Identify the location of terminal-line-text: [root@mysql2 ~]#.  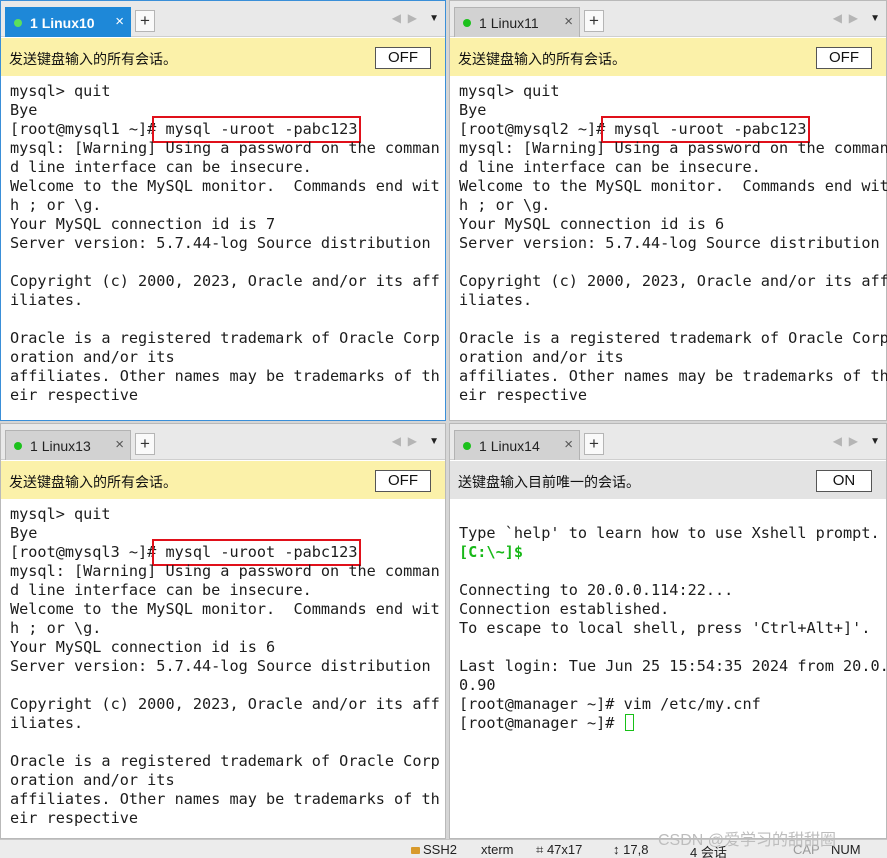
(532, 129).